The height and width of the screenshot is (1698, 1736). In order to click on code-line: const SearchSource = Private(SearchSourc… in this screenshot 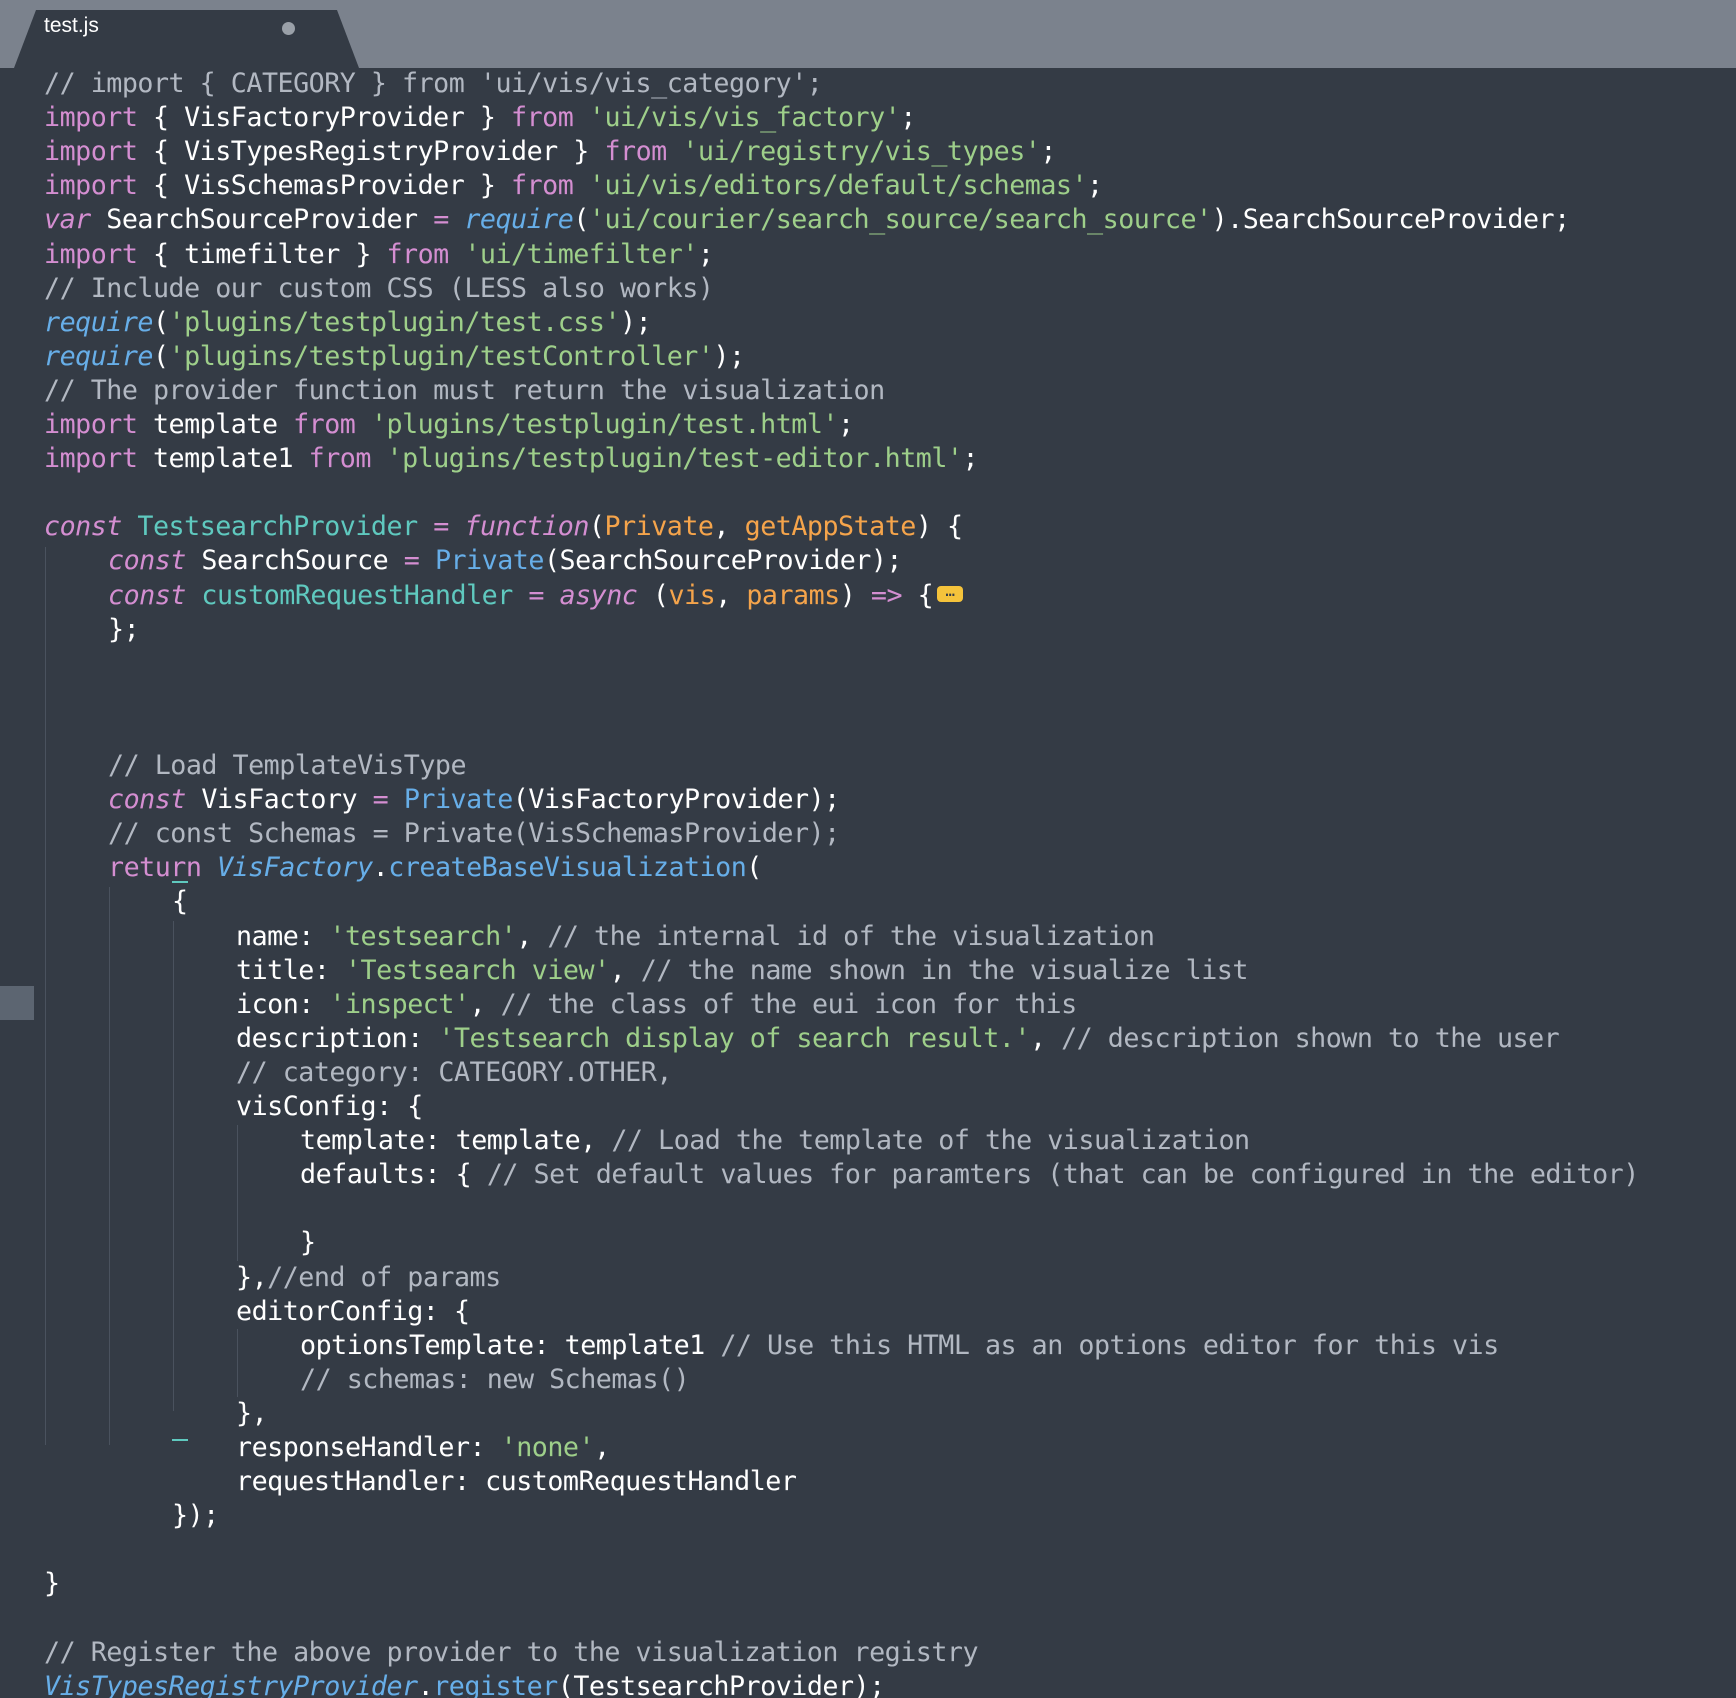, I will do `click(505, 561)`.